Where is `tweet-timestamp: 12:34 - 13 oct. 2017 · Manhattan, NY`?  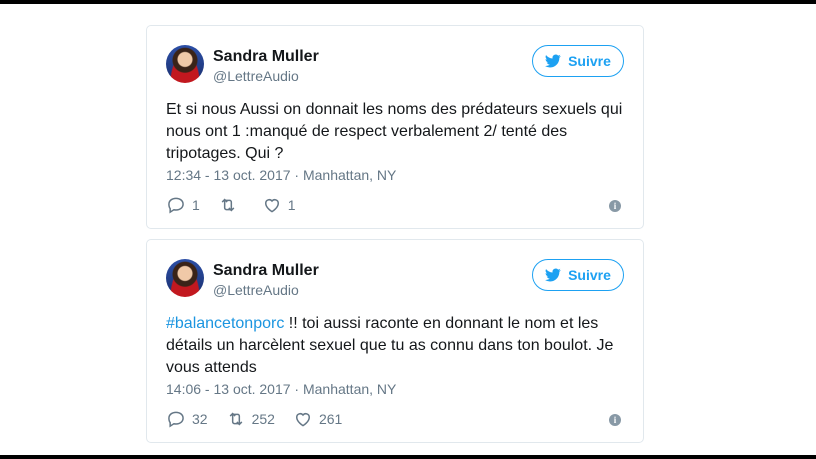 tweet-timestamp: 12:34 - 13 oct. 2017 · Manhattan, NY is located at coordinates (281, 175).